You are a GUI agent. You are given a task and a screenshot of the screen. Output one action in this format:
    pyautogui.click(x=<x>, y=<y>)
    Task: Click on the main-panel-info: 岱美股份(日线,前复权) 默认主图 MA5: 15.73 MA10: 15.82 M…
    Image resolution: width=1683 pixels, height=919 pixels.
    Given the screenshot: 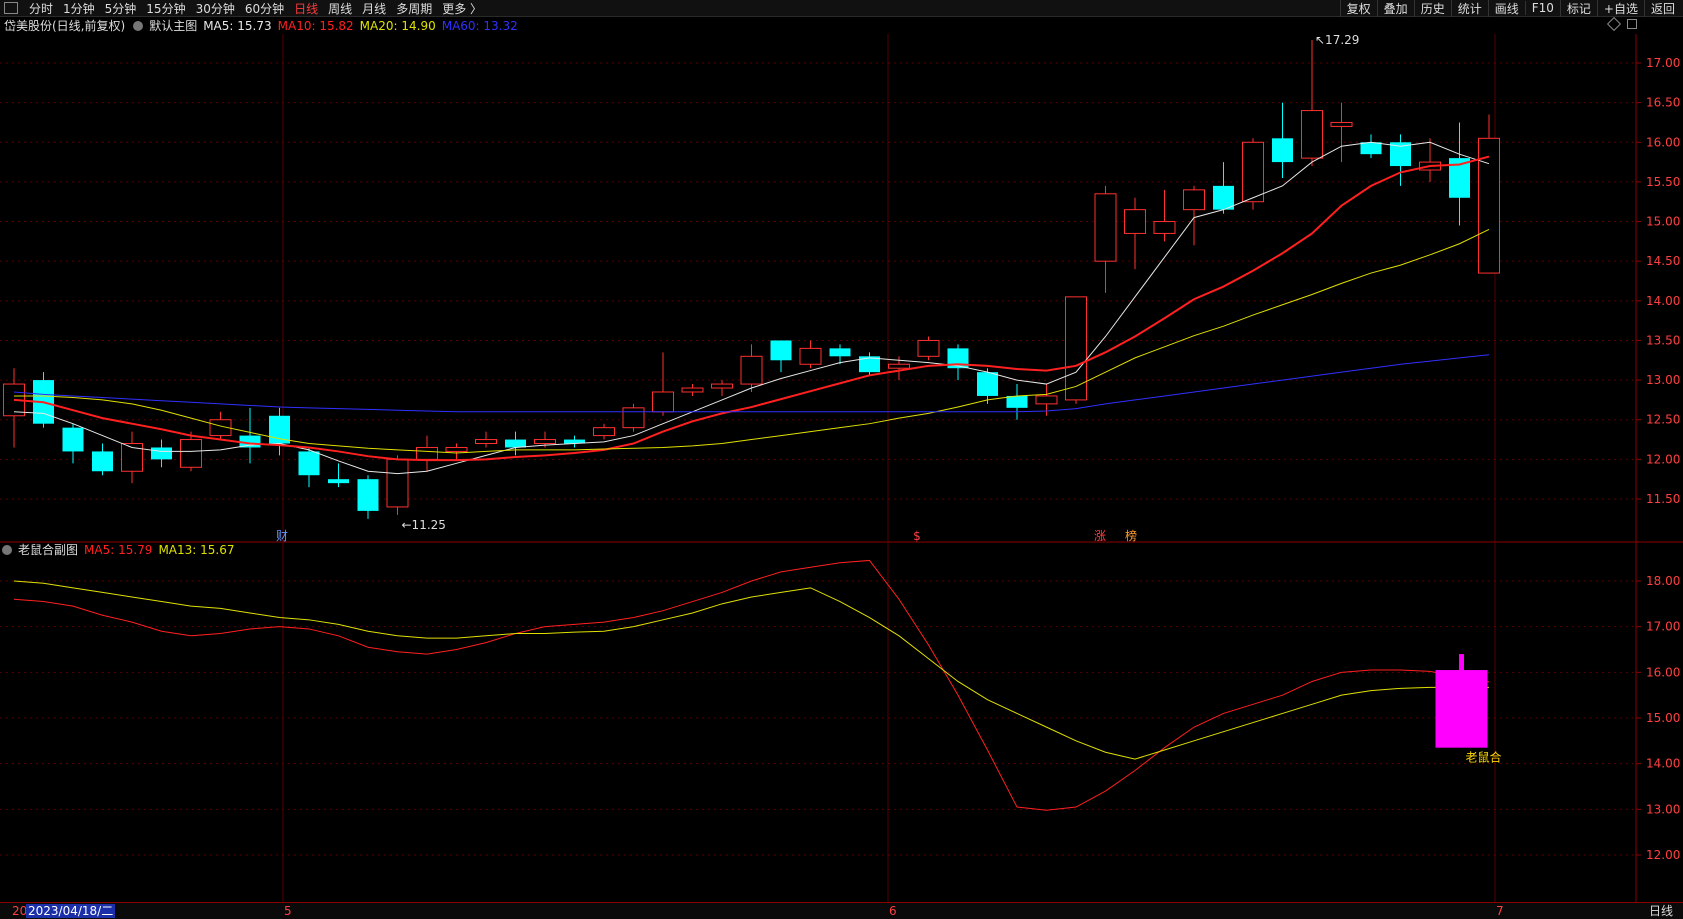 What is the action you would take?
    pyautogui.click(x=265, y=25)
    